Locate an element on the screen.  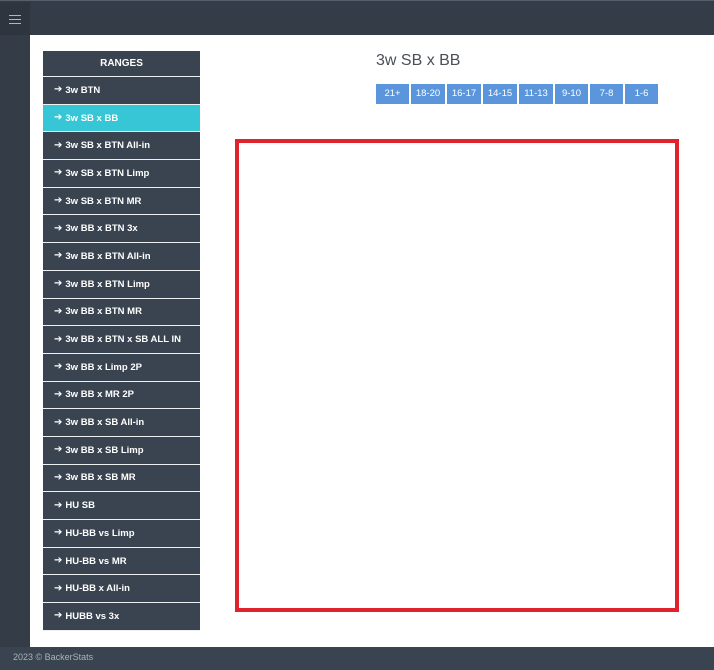
sidebar-item: ➔ 3w BB x MR 2P is located at coordinates (121, 396).